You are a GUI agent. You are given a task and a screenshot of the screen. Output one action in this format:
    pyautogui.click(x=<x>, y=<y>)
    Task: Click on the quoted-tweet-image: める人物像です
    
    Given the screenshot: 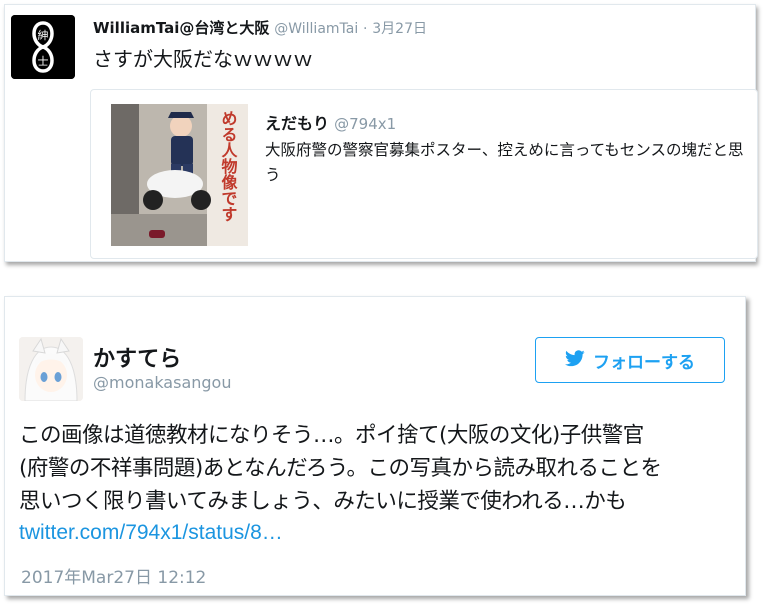 What is the action you would take?
    pyautogui.click(x=179, y=175)
    